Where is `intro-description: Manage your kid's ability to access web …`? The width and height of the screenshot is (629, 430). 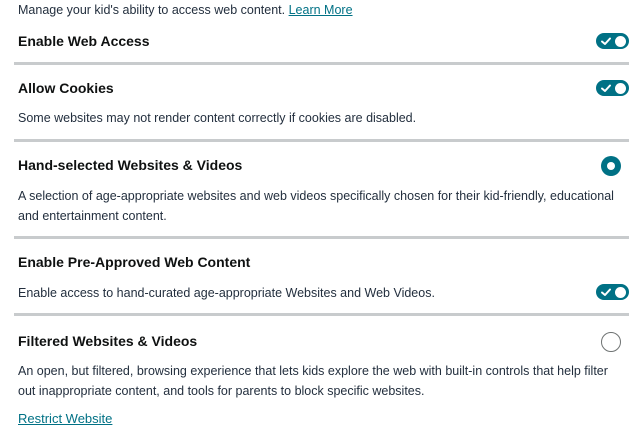 intro-description: Manage your kid's ability to access web … is located at coordinates (152, 10).